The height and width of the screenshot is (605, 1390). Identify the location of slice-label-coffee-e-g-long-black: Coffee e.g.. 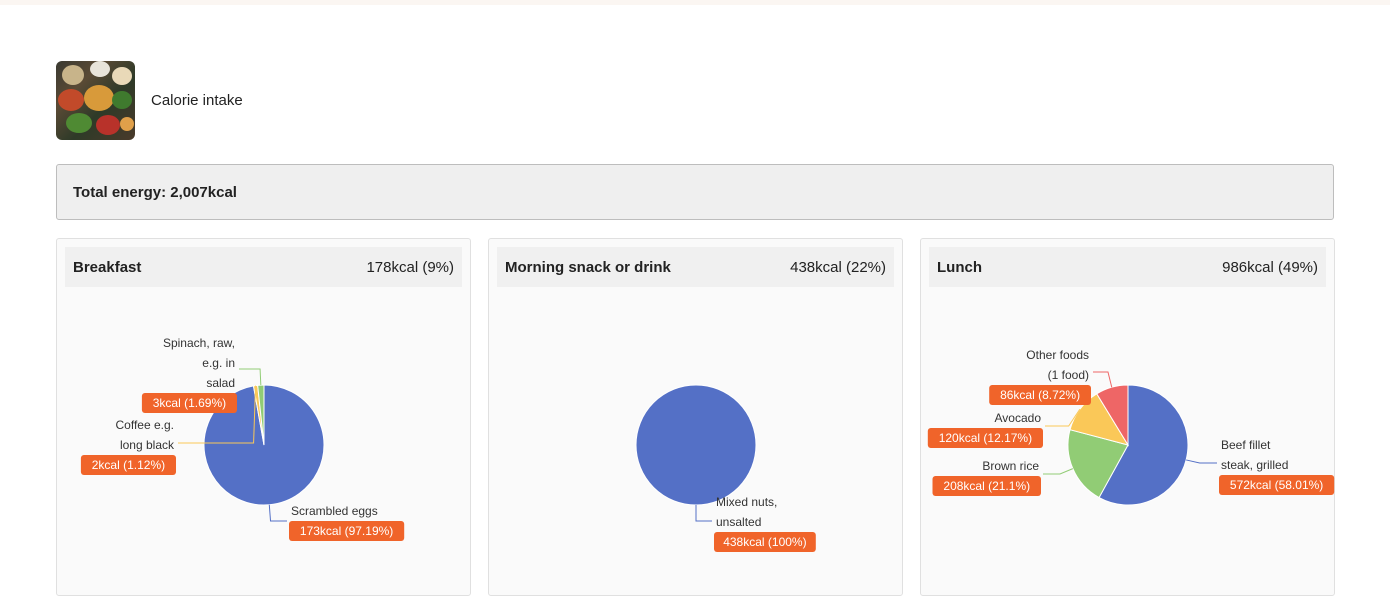
(145, 425).